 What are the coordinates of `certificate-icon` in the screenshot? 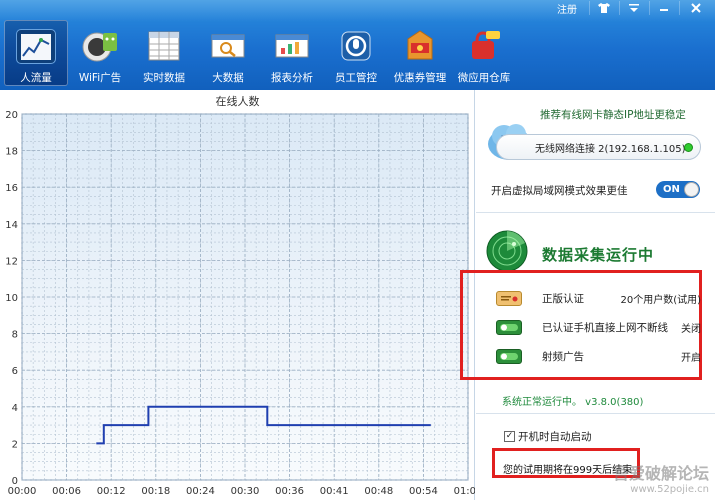 It's located at (509, 298).